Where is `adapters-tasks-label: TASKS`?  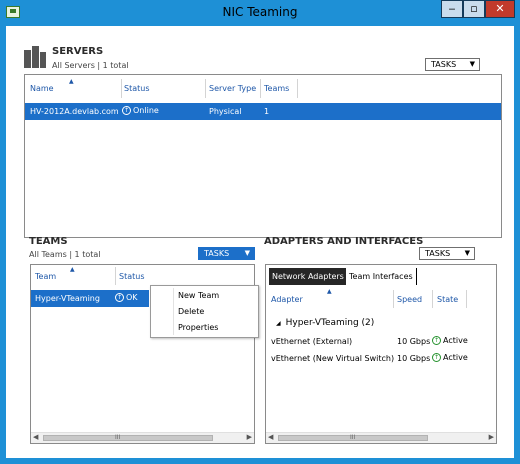 adapters-tasks-label: TASKS is located at coordinates (438, 253).